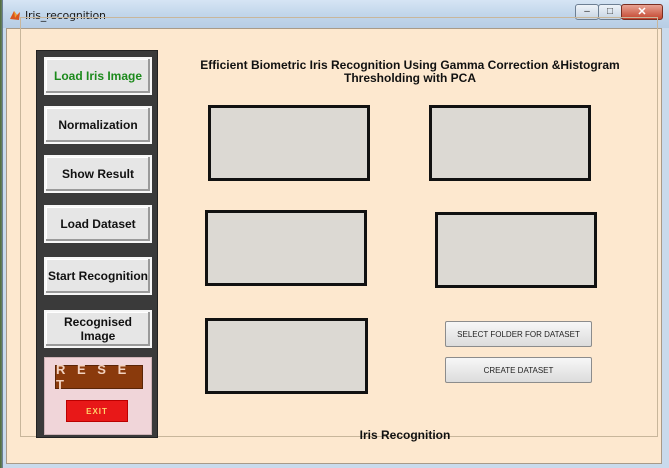 The width and height of the screenshot is (669, 468). I want to click on reset-button: R E S E T, so click(99, 377).